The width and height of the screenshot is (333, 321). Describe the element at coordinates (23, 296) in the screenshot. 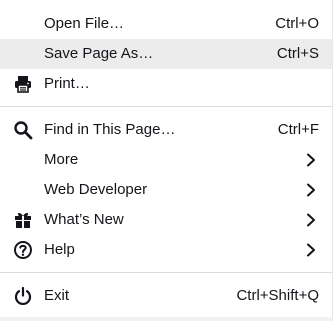

I see `power-icon` at that location.